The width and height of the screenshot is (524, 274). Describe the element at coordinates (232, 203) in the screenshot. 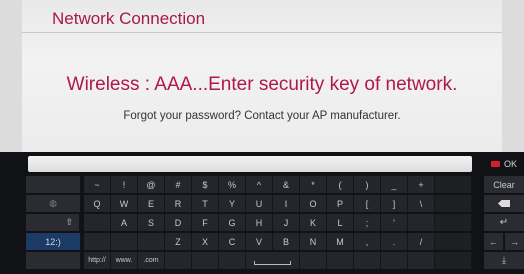

I see `key: Y` at that location.